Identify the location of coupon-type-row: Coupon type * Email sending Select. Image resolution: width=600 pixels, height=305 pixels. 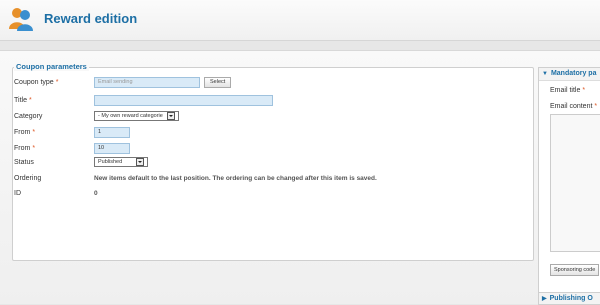
(123, 82).